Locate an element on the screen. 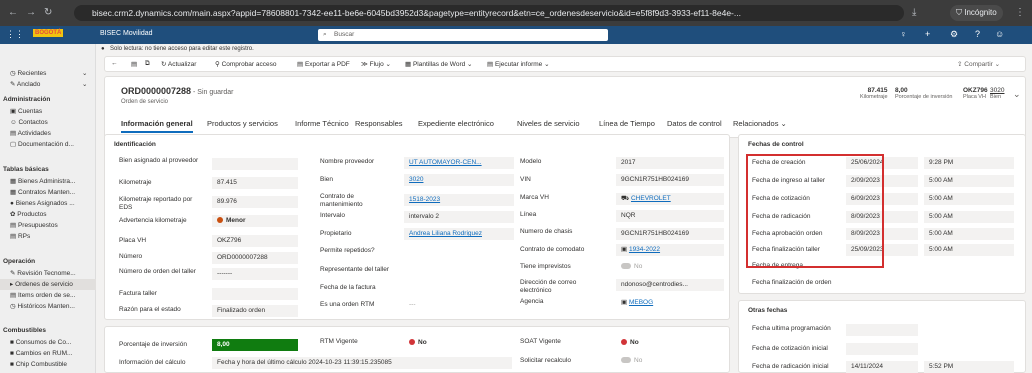 The width and height of the screenshot is (1032, 373). field-chasis: 9GCN1R751HB024169 is located at coordinates (670, 234).